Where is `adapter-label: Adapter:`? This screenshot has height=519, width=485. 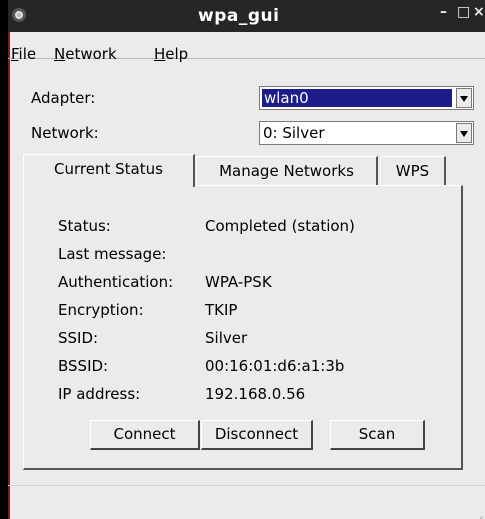 adapter-label: Adapter: is located at coordinates (63, 98).